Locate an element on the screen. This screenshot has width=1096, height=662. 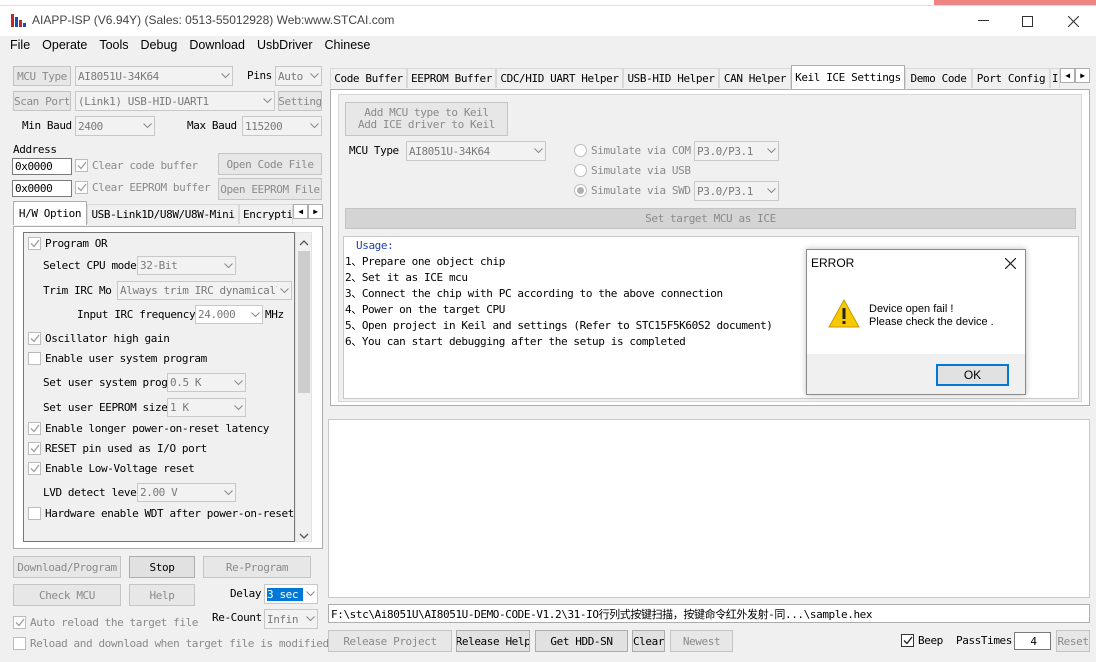
scroll-down-icon is located at coordinates (304, 536).